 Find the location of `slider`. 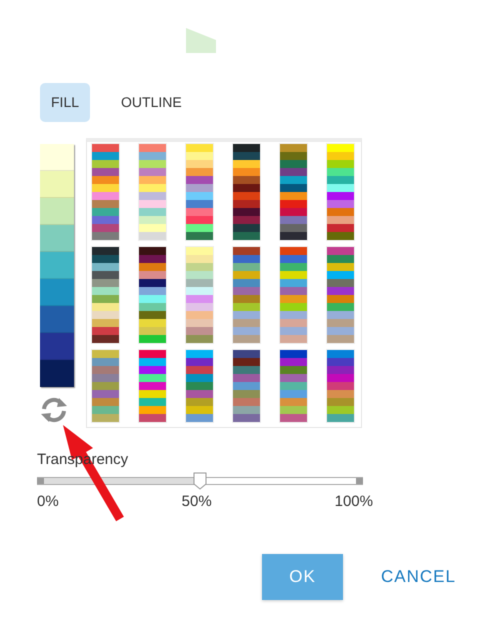

slider is located at coordinates (200, 481).